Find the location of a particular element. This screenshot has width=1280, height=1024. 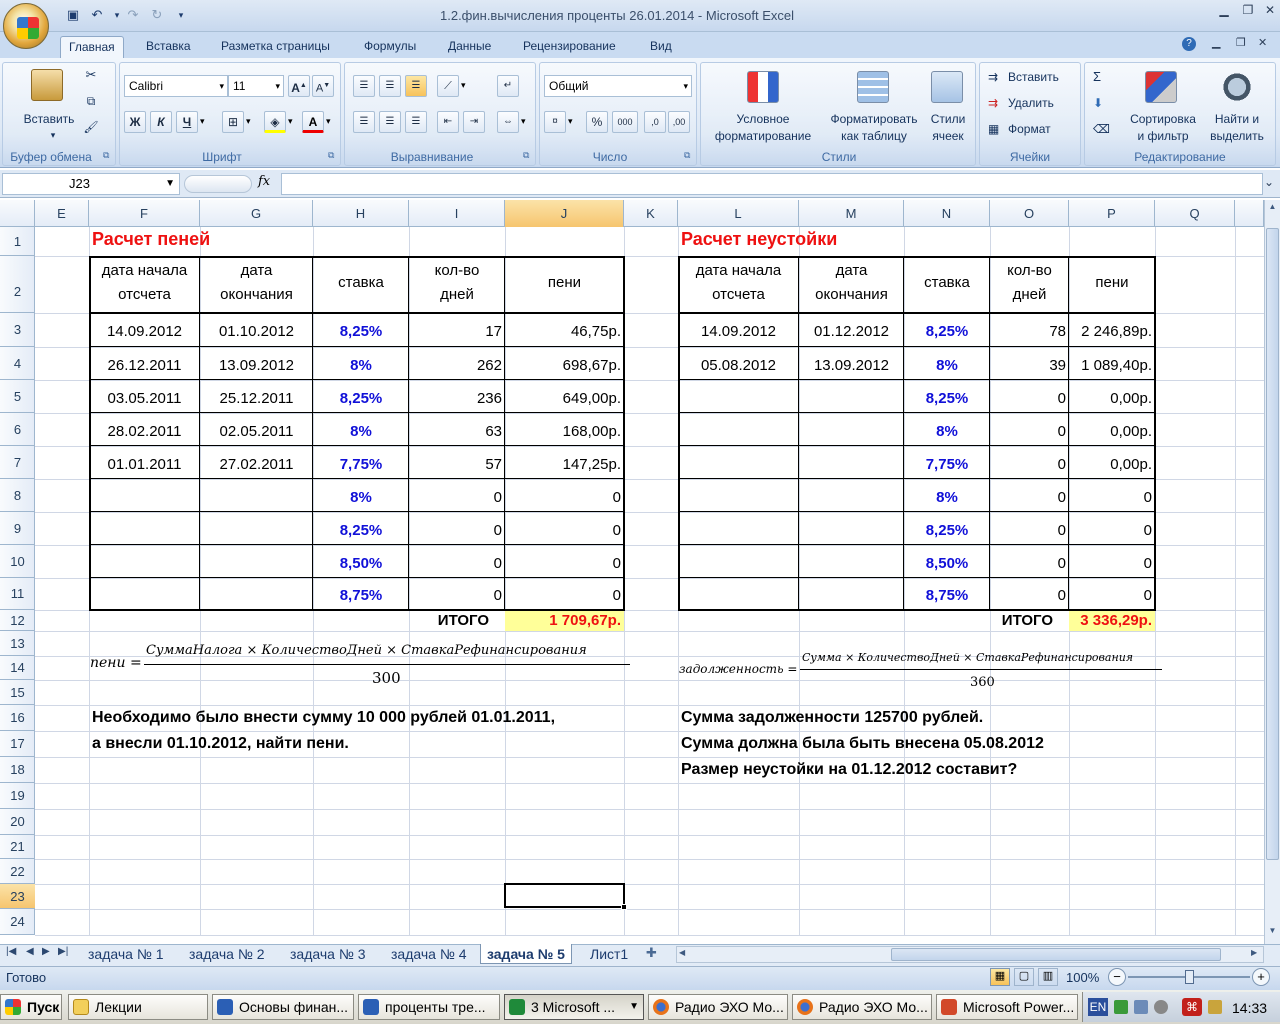

name-box: J23 ▼ is located at coordinates (91, 184).